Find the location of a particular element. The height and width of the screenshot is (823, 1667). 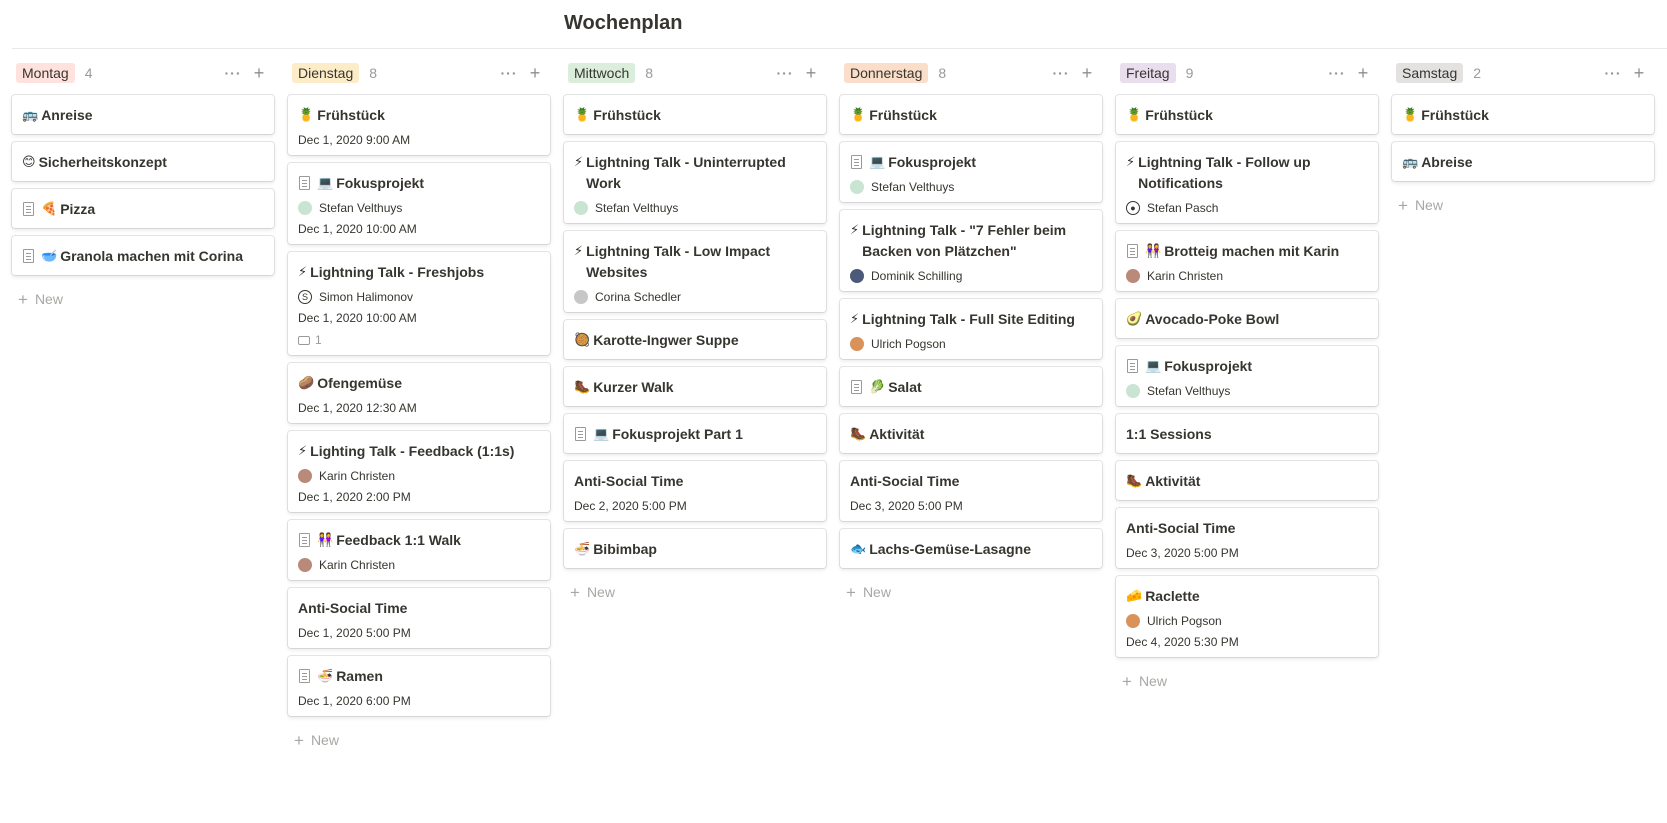

person-name: Ulrich Pogson is located at coordinates (908, 344).